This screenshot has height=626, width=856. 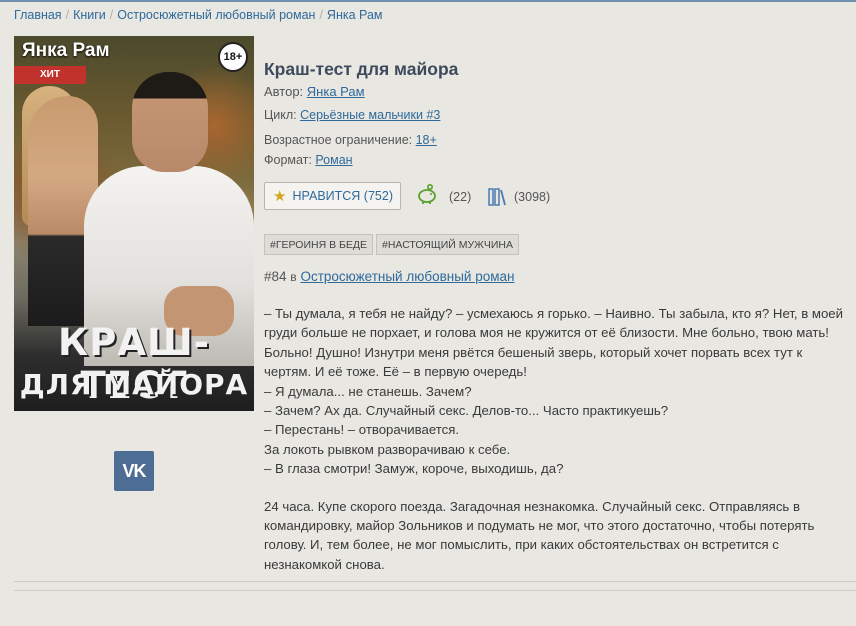 What do you see at coordinates (338, 140) in the screenshot?
I see `age-label: Возрастное ограничение:` at bounding box center [338, 140].